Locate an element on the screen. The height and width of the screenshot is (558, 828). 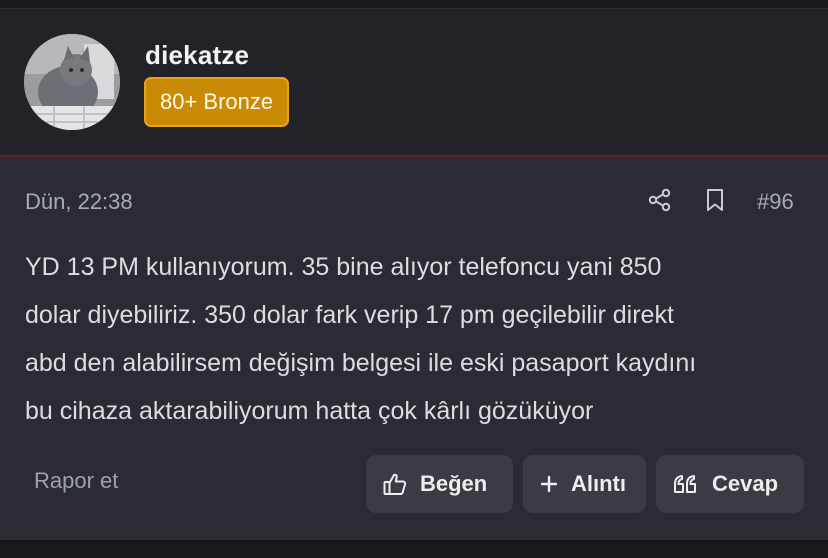
share-icon is located at coordinates (660, 200).